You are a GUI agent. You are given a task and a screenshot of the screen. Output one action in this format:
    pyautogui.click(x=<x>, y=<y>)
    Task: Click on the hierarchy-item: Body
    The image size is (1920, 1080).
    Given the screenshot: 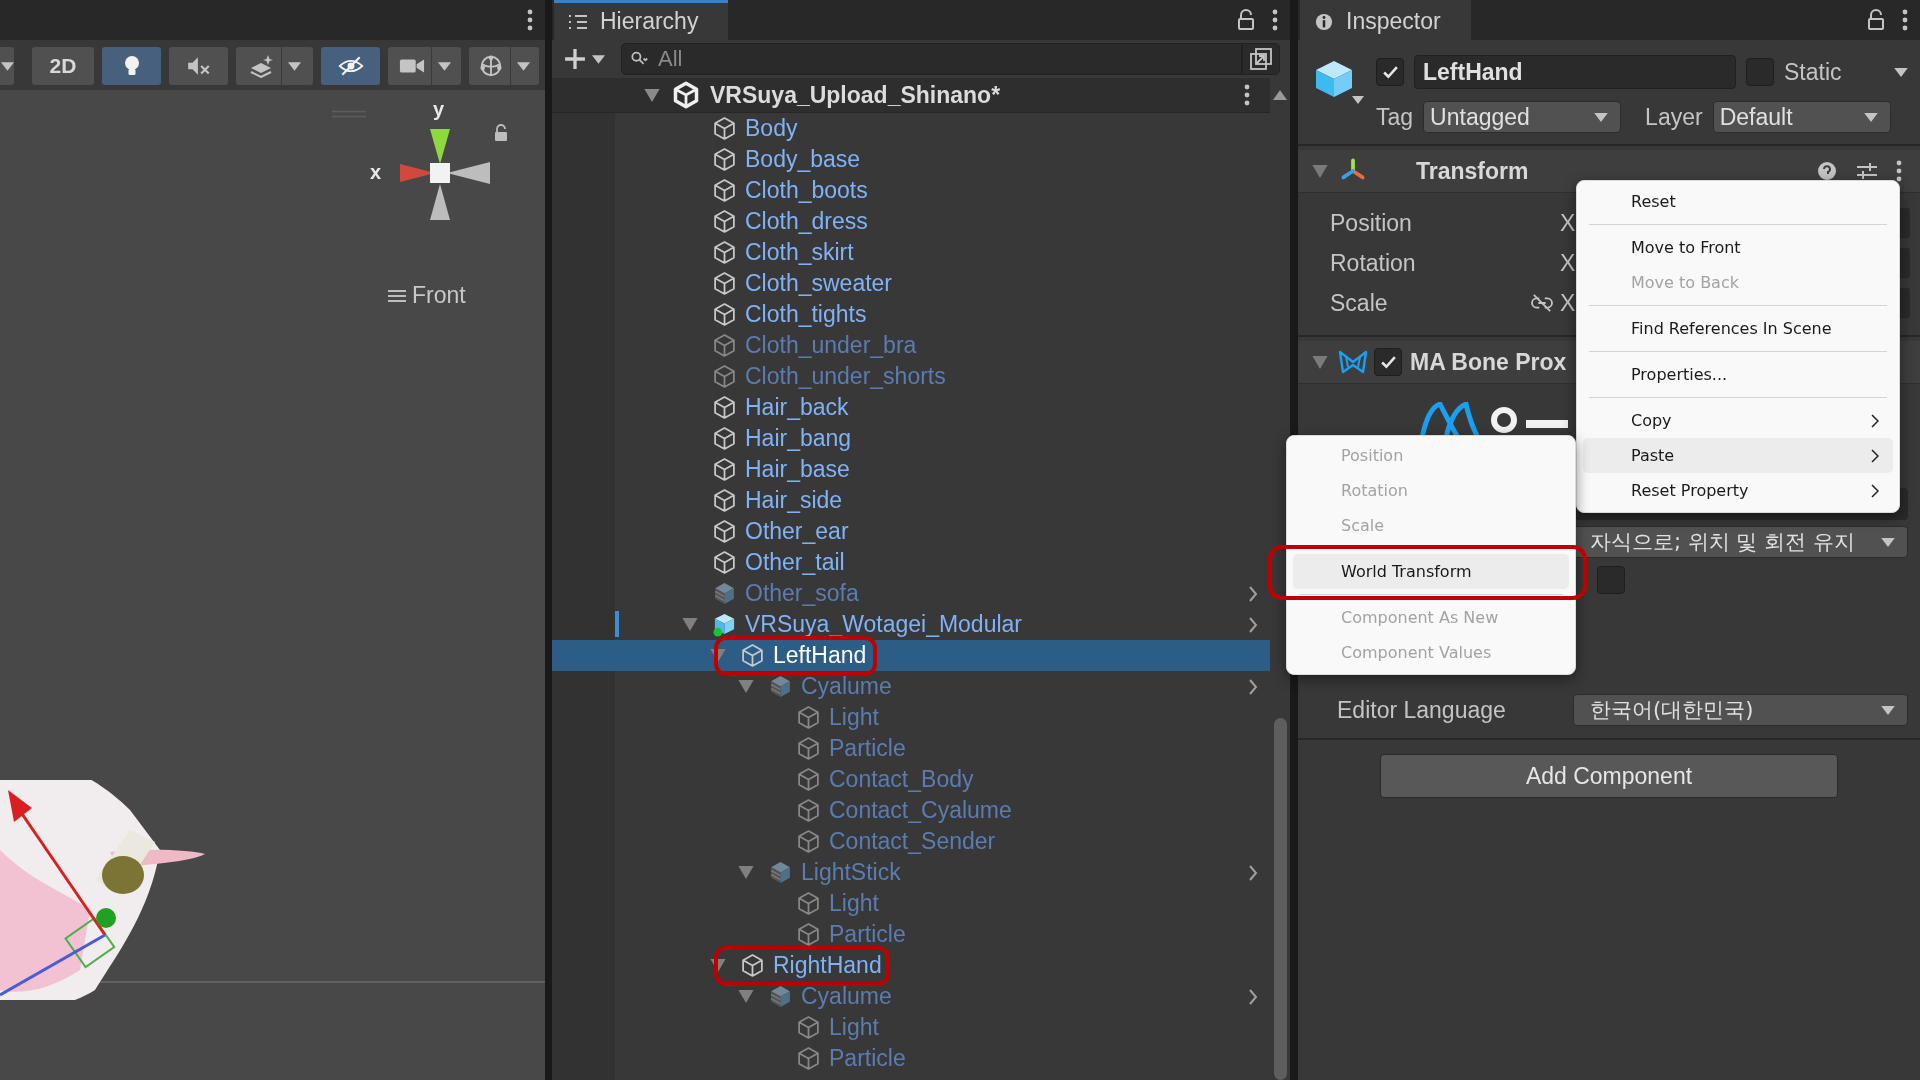 What is the action you would take?
    pyautogui.click(x=911, y=128)
    